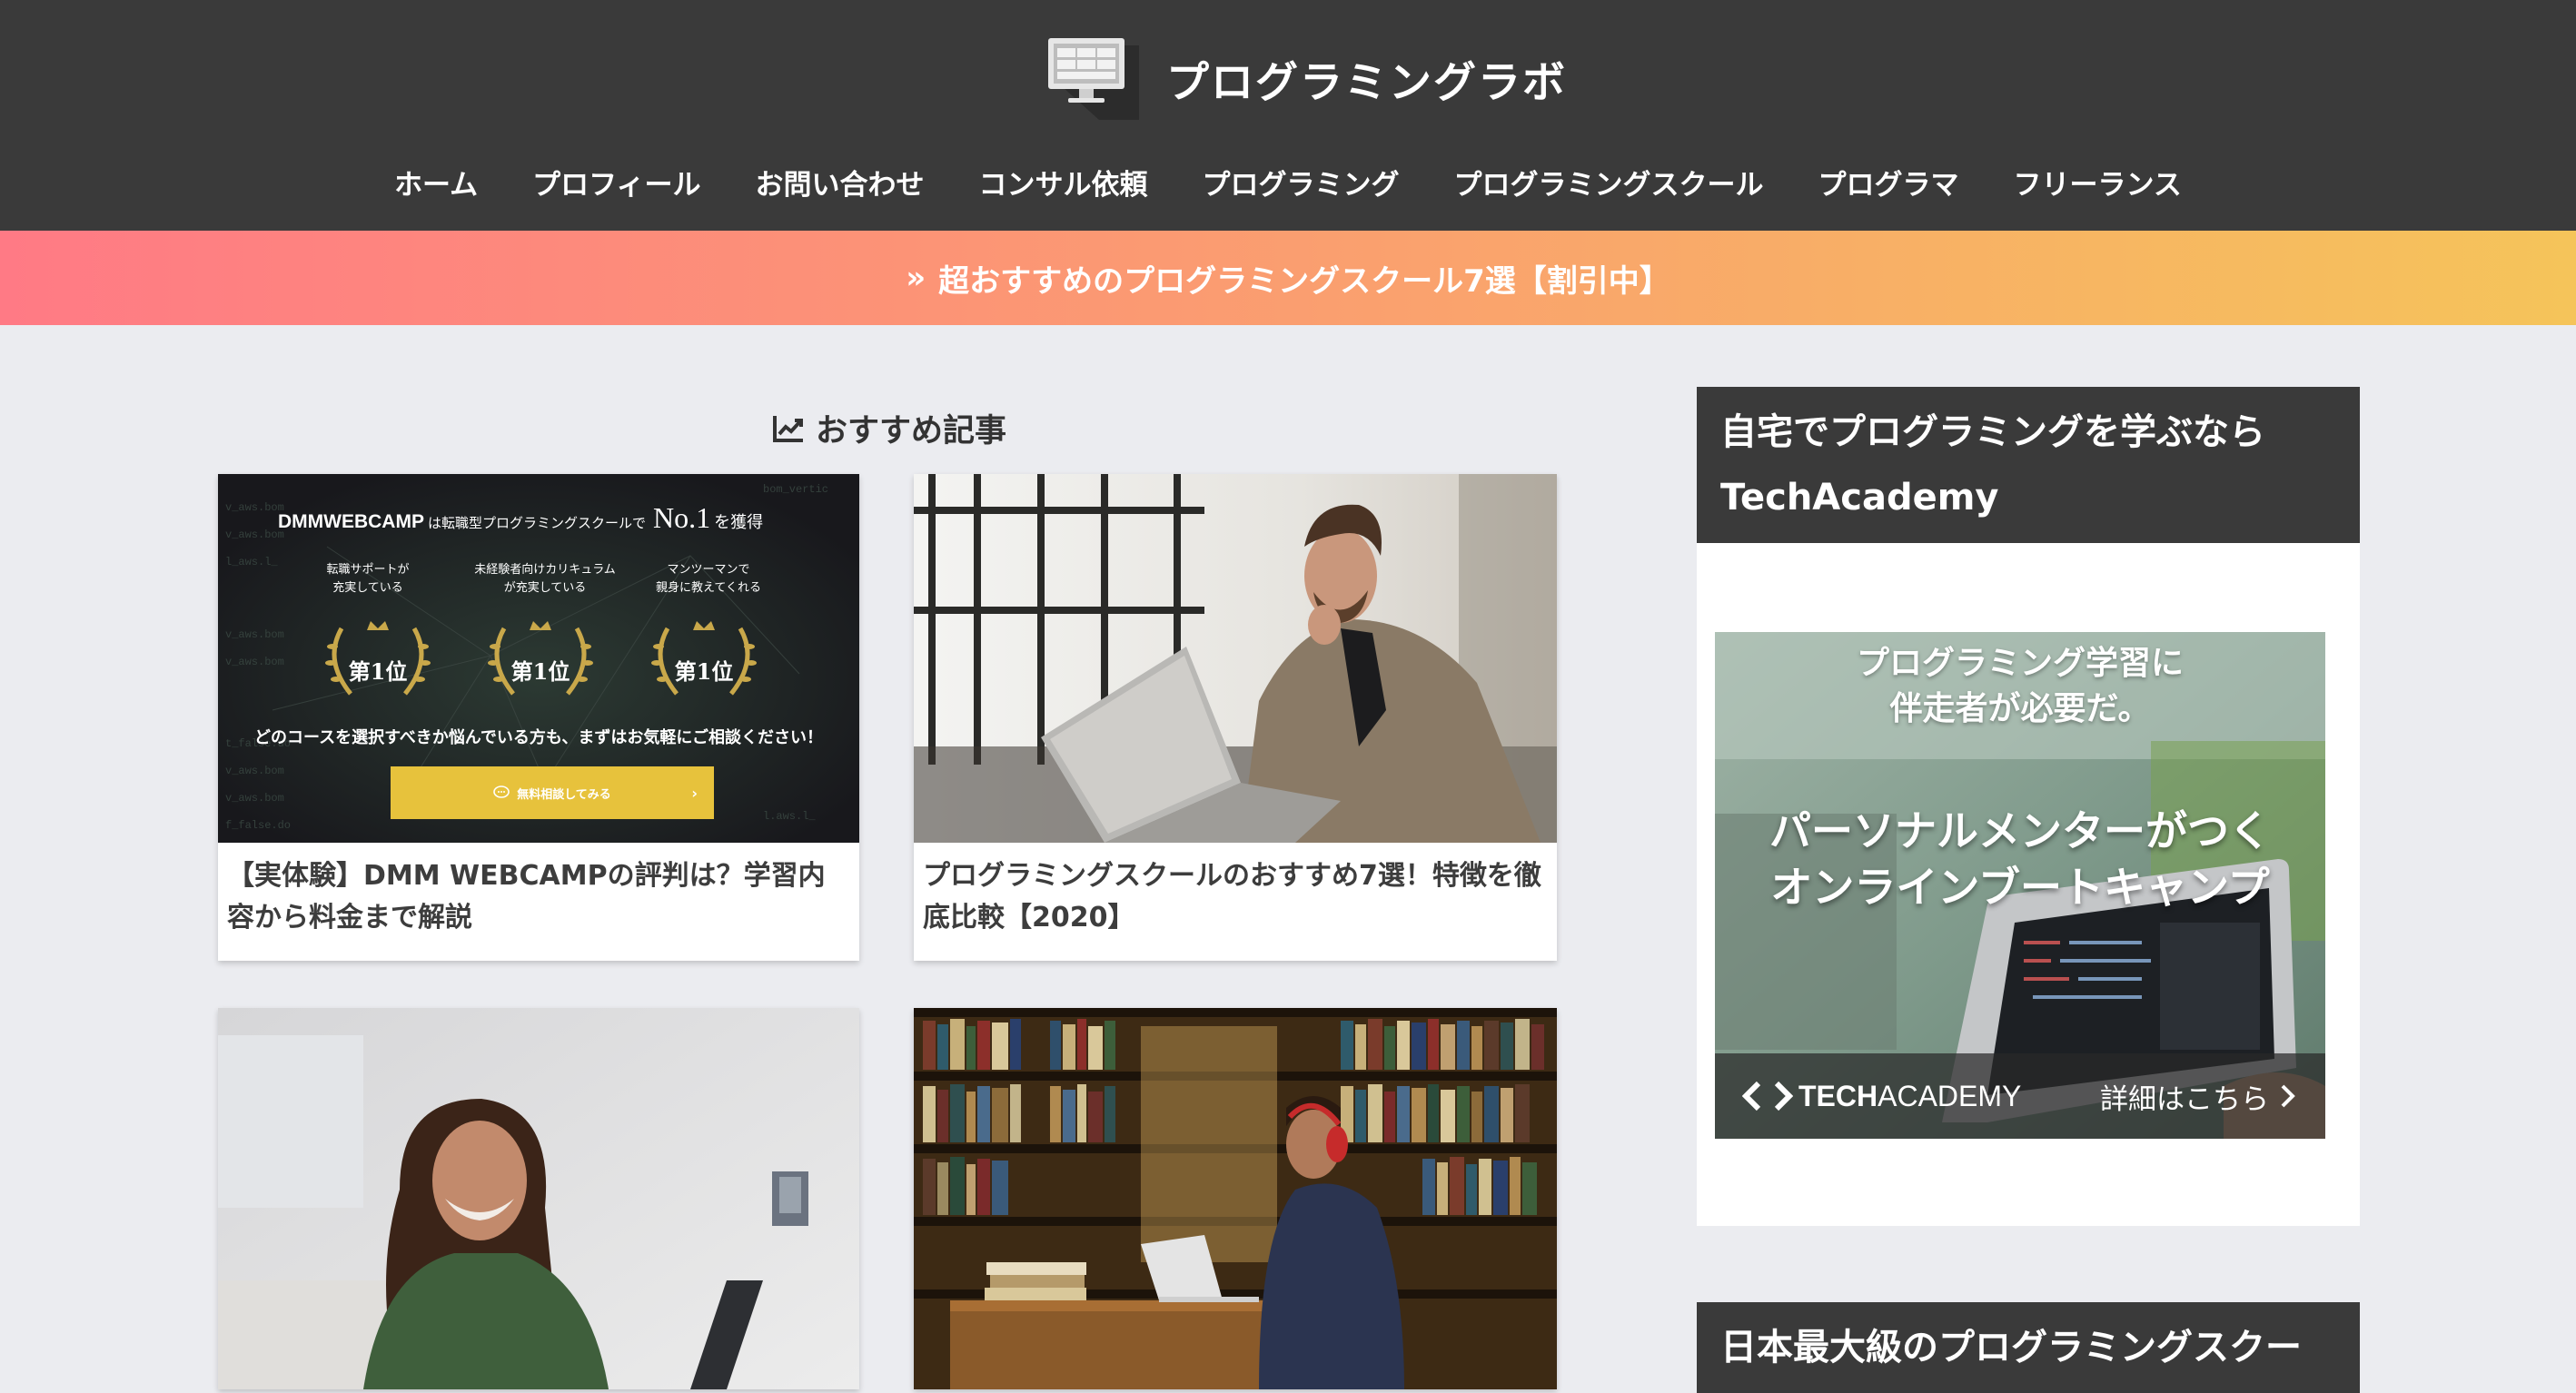 The image size is (2576, 1393). I want to click on svg-text: bom_vertic, so click(795, 489).